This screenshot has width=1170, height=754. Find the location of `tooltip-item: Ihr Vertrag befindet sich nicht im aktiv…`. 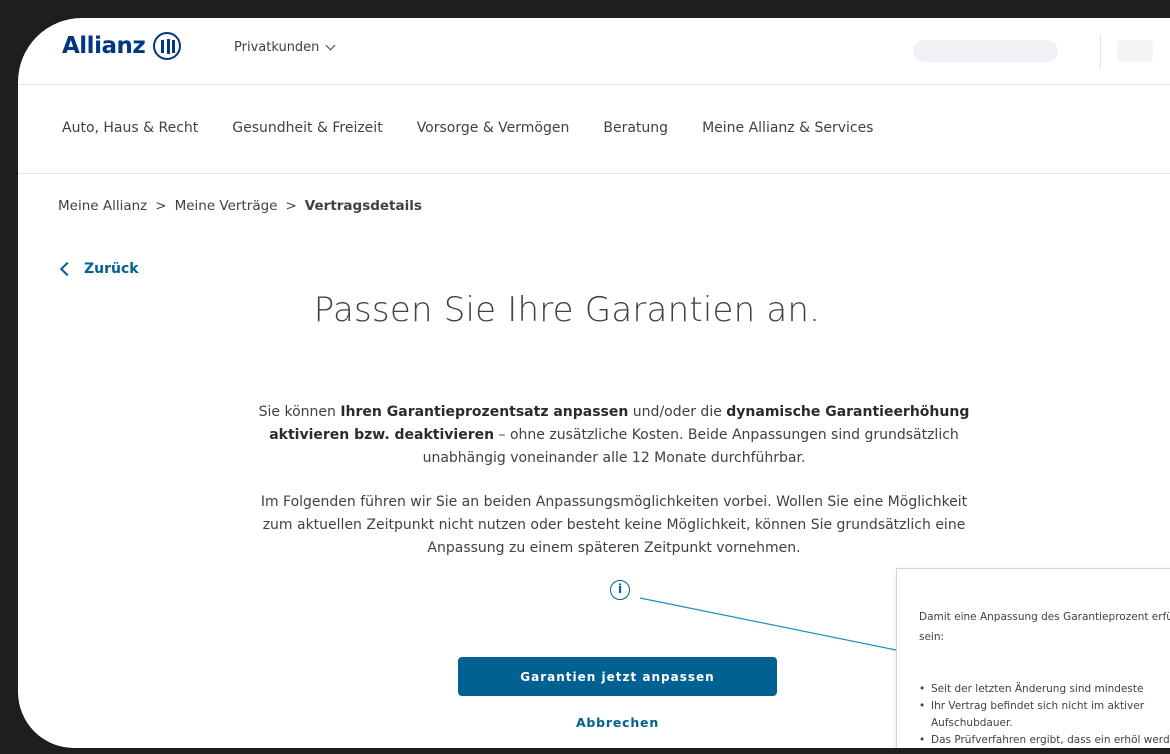

tooltip-item: Ihr Vertrag befindet sich nicht im aktiv… is located at coordinates (1044, 715).